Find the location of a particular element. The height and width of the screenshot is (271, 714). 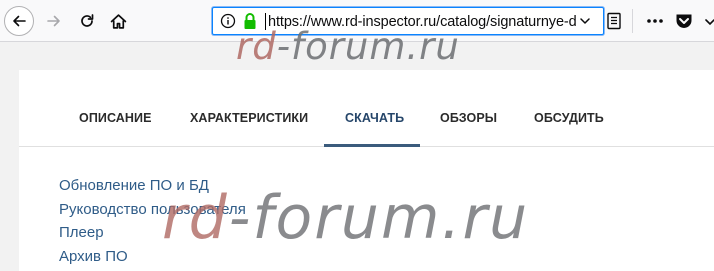

home-button is located at coordinates (118, 21).